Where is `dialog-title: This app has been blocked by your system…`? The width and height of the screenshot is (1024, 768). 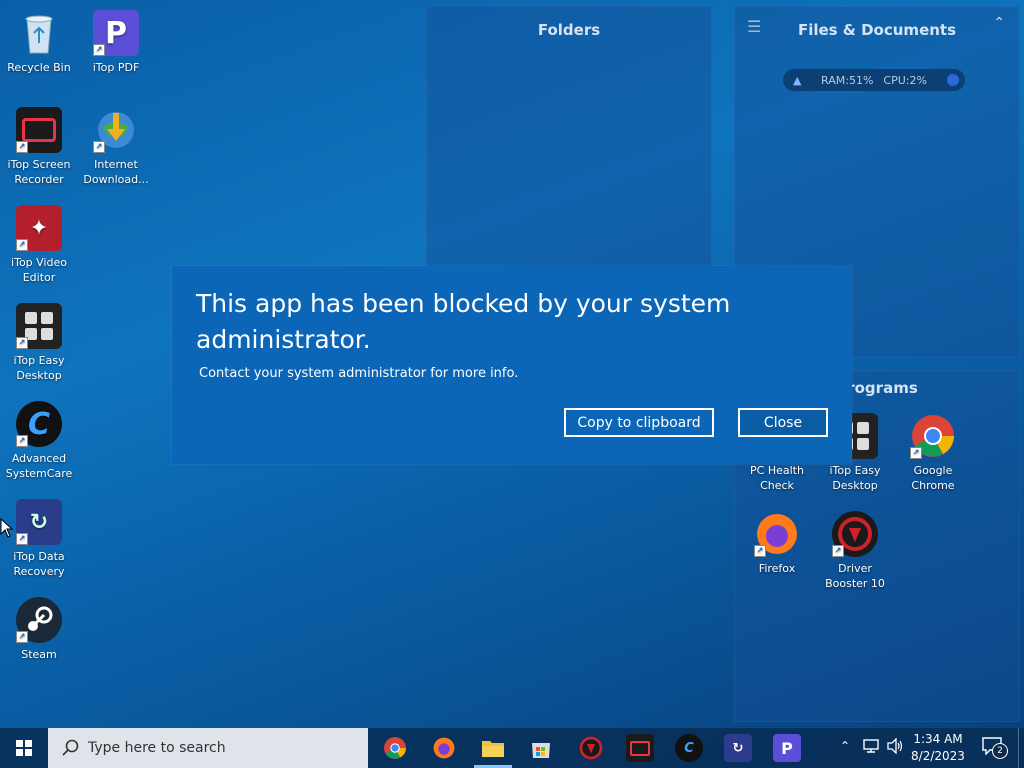 dialog-title: This app has been blocked by your system… is located at coordinates (463, 321).